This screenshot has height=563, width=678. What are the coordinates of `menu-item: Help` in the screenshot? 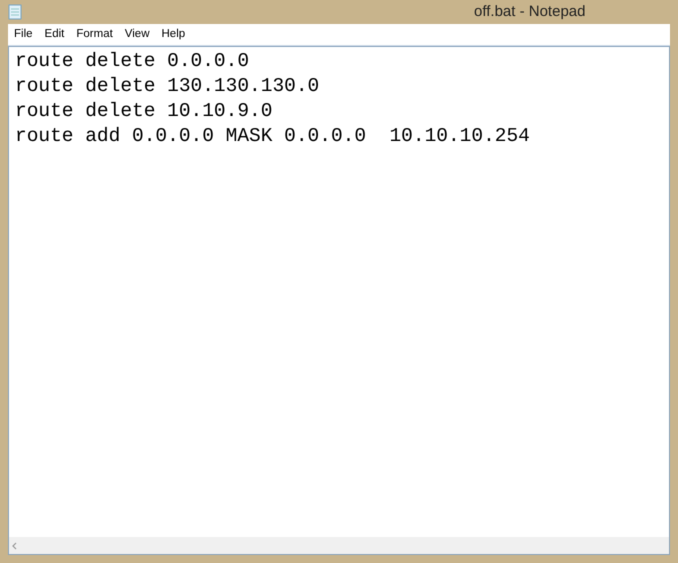 It's located at (174, 35).